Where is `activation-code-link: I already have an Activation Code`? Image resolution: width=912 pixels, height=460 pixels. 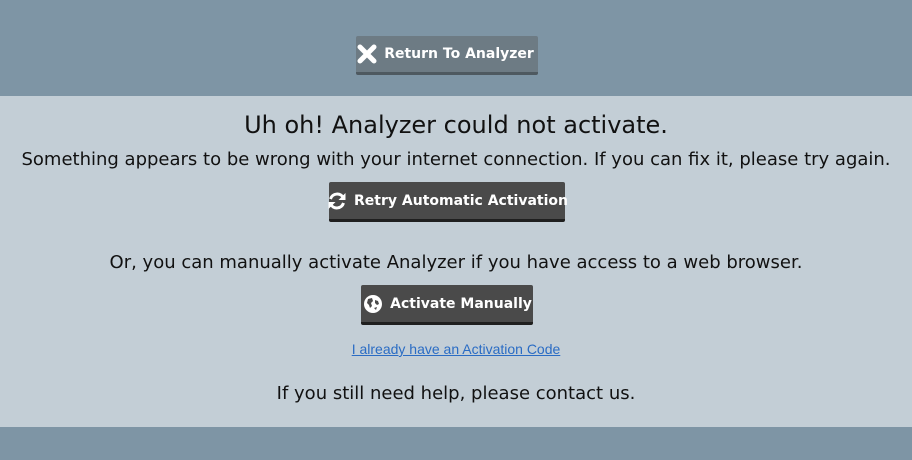 activation-code-link: I already have an Activation Code is located at coordinates (456, 349).